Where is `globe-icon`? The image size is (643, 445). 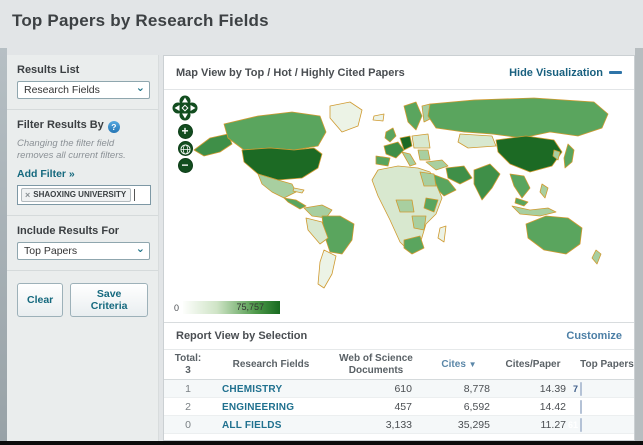
globe-icon is located at coordinates (185, 149).